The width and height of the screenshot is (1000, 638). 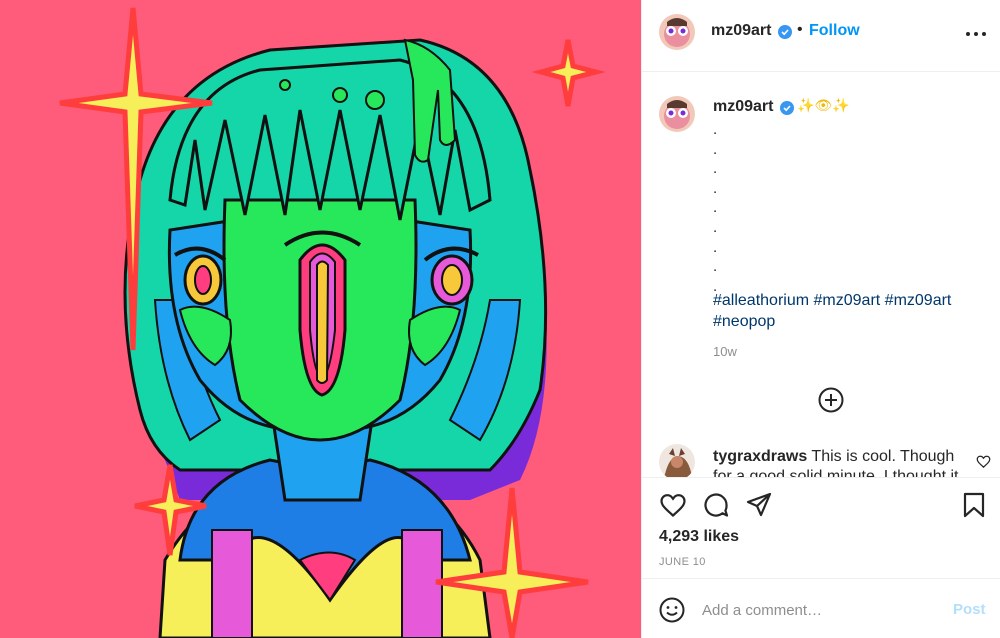 What do you see at coordinates (725, 351) in the screenshot?
I see `caption-age: 10w` at bounding box center [725, 351].